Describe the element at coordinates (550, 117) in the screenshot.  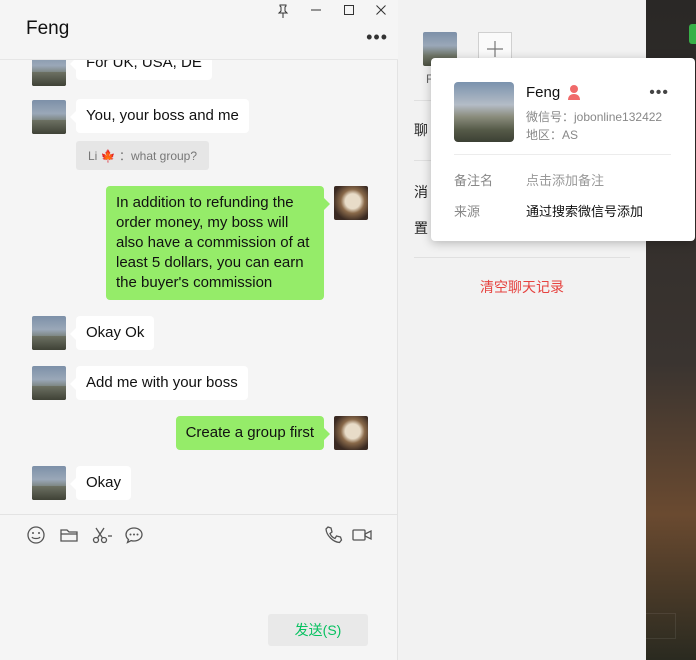
I see `wechat-id-label: 微信号：` at that location.